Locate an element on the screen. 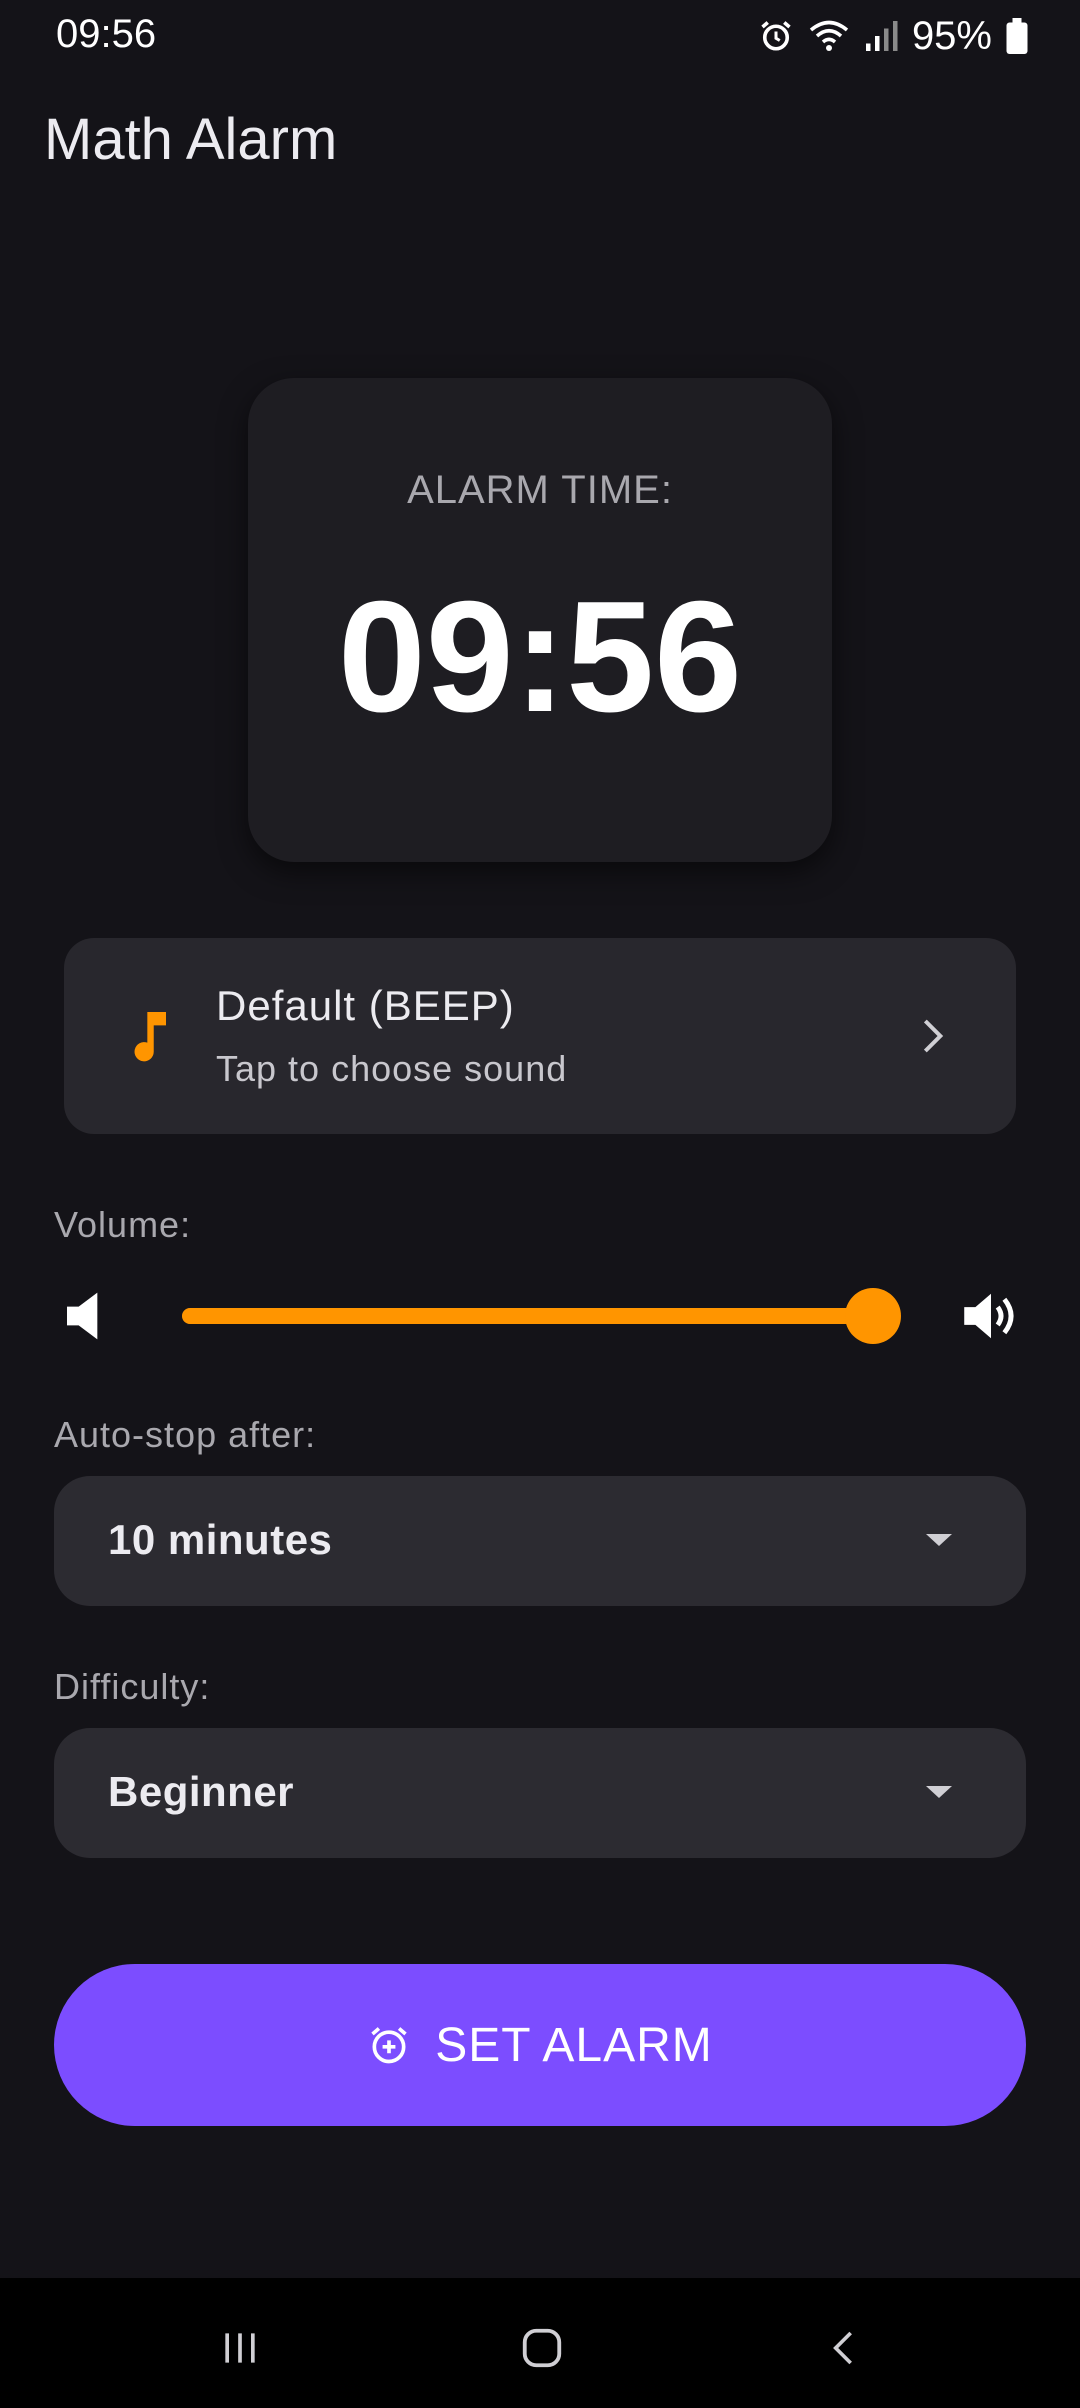 The image size is (1080, 2408). back-icon is located at coordinates (844, 2348).